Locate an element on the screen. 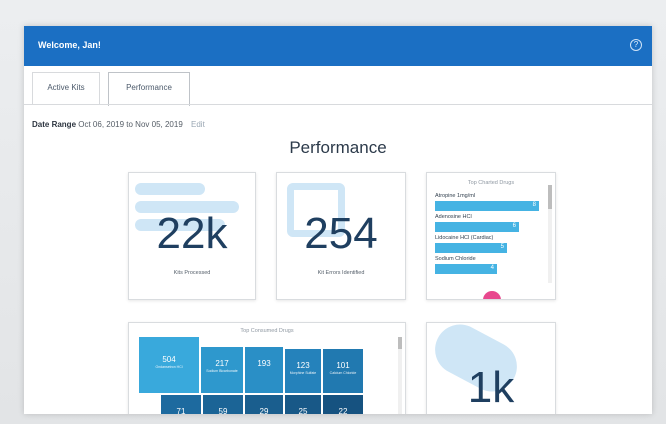 Image resolution: width=666 pixels, height=424 pixels. treemap-cell: 101 Calcium Chloride is located at coordinates (343, 371).